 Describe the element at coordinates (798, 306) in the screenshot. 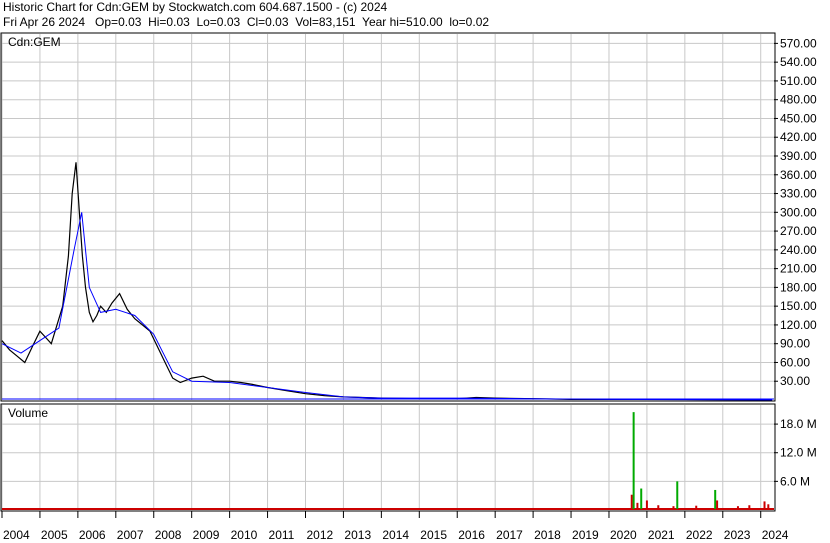

I see `price-tick-label: 150.00` at that location.